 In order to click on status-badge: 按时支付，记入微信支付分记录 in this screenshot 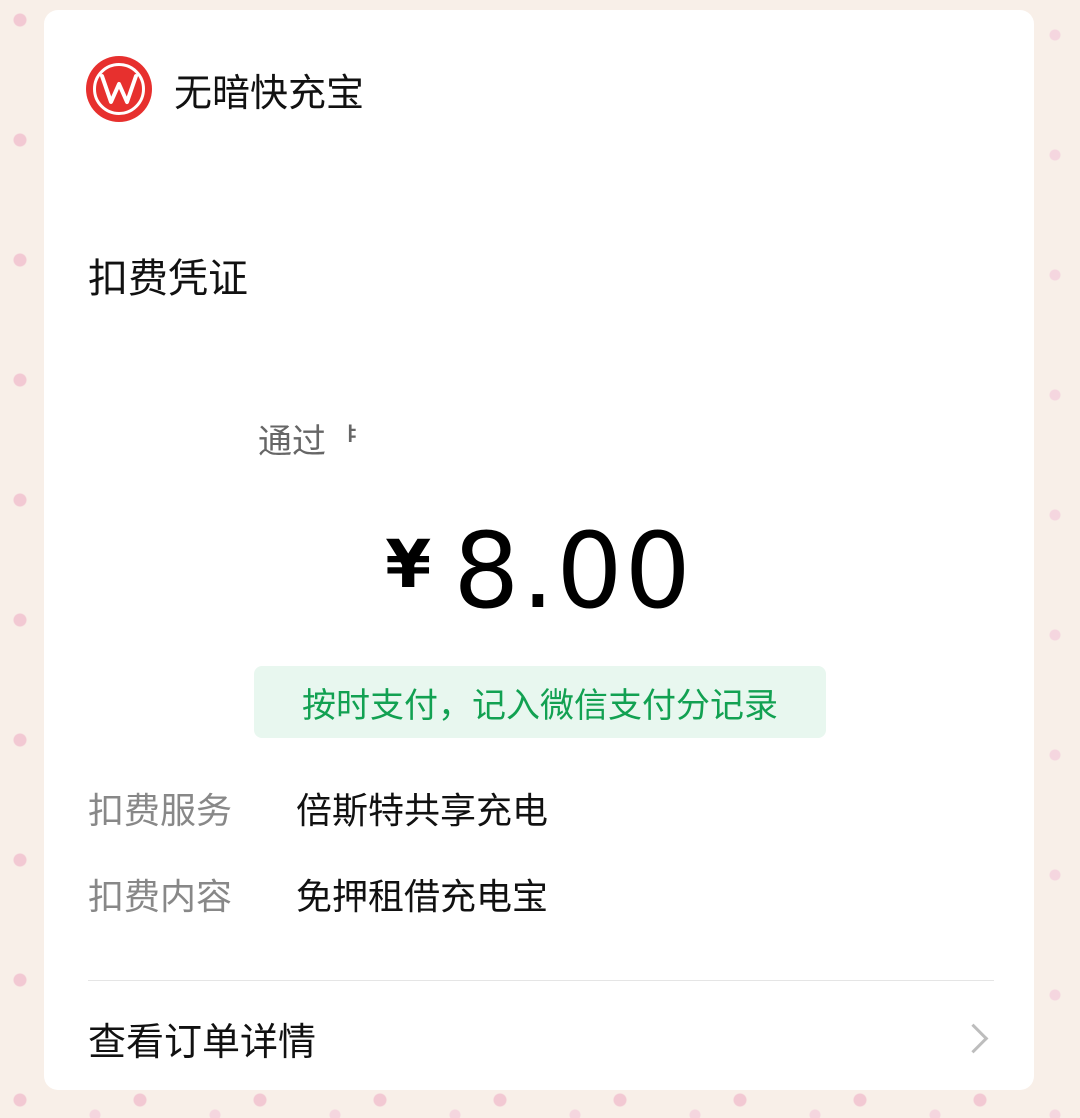, I will do `click(540, 702)`.